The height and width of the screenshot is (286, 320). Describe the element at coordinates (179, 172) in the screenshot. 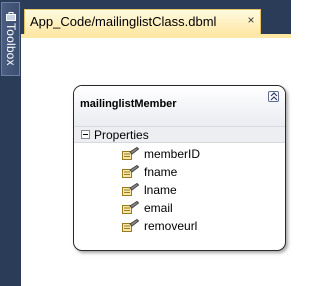

I see `property-item: fname` at that location.